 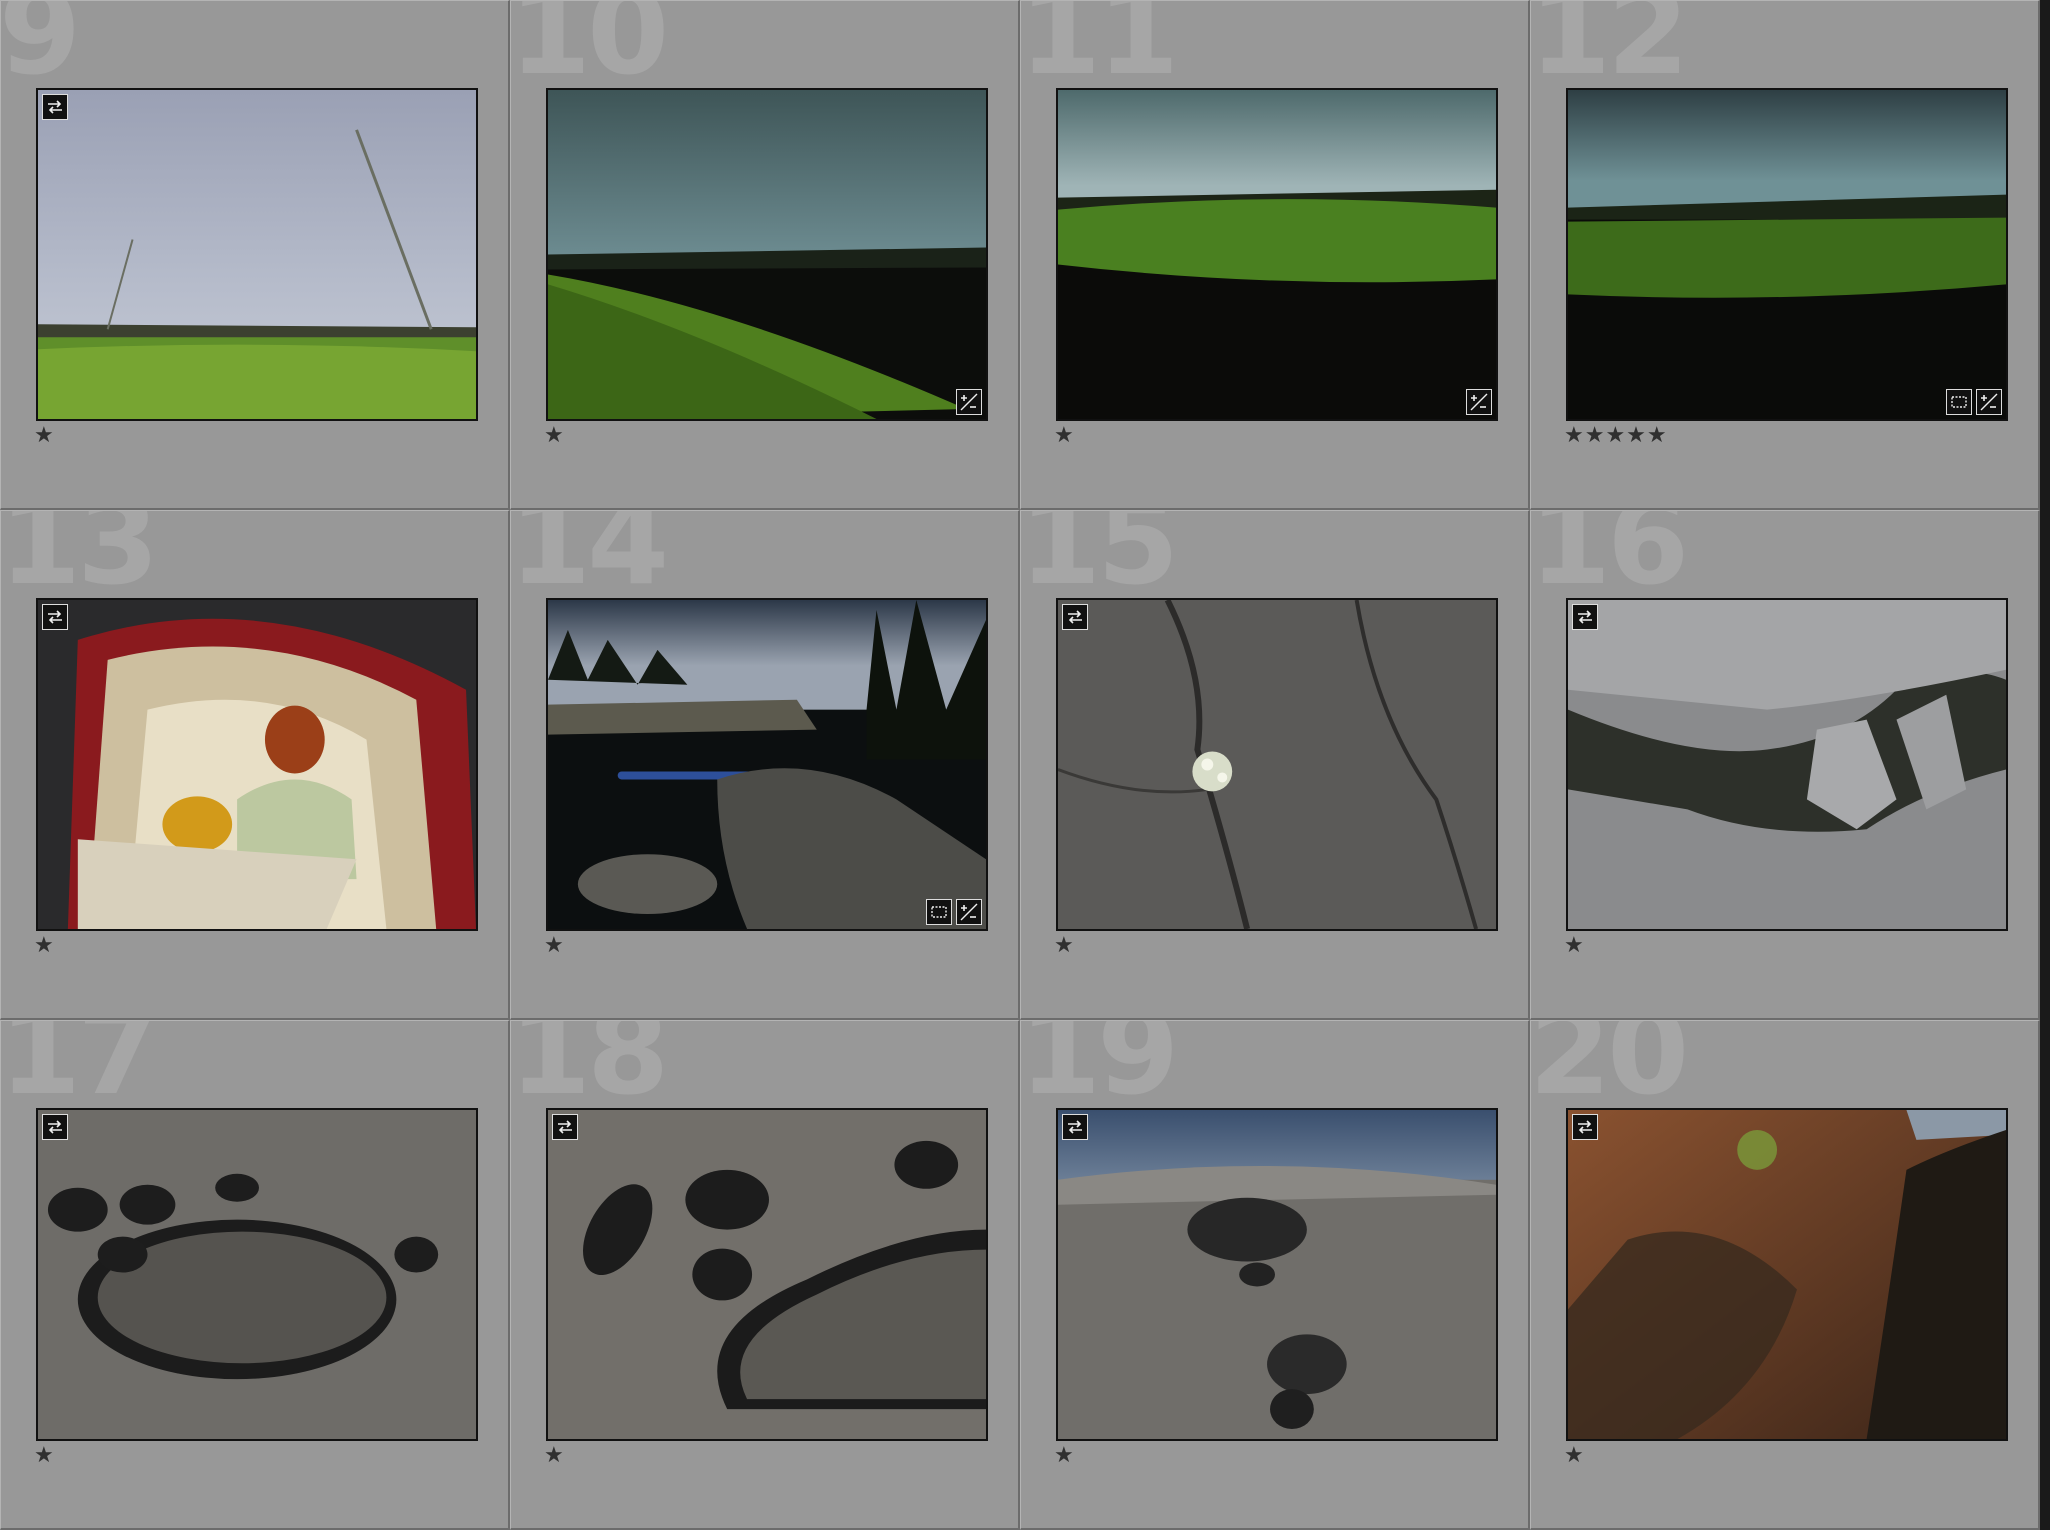 I want to click on thumbnail-cell: 19 ★, so click(x=1275, y=1275).